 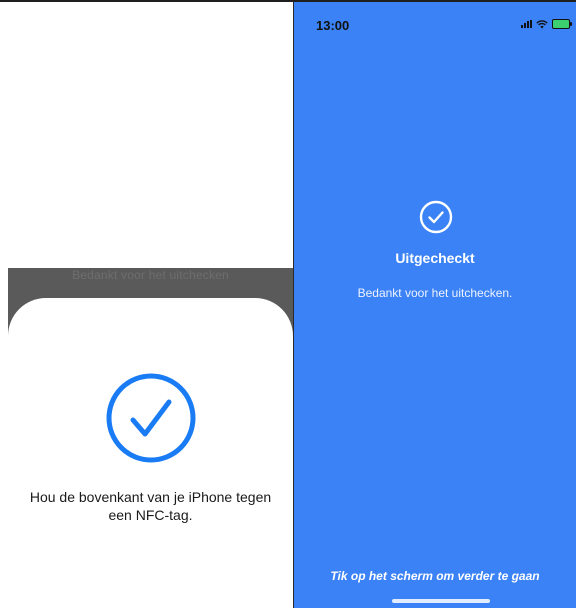 What do you see at coordinates (435, 22) in the screenshot?
I see `status-bar: 13:00` at bounding box center [435, 22].